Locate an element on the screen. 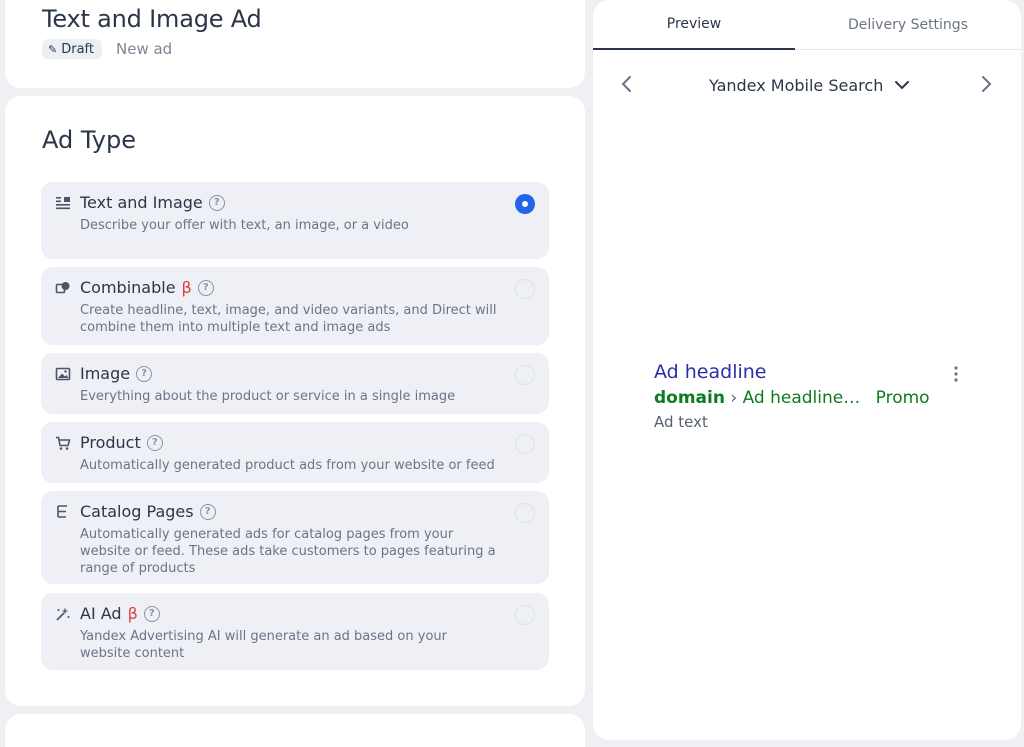 Image resolution: width=1024 pixels, height=747 pixels. preview-tabs: Preview Delivery Settings is located at coordinates (807, 25).